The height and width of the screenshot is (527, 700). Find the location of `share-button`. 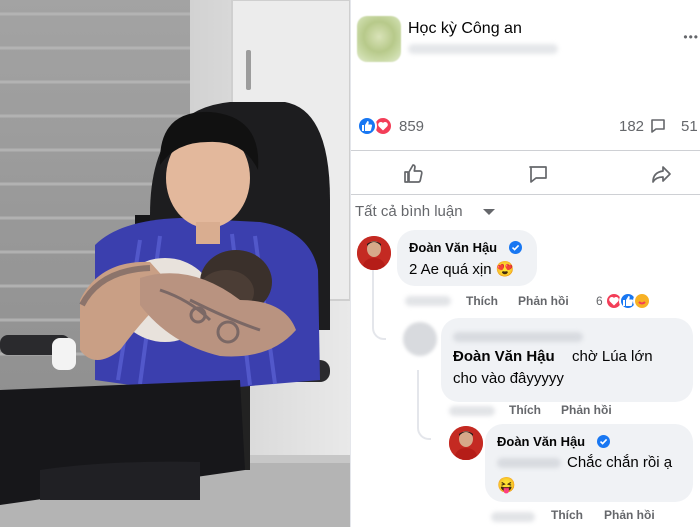

share-button is located at coordinates (662, 174).